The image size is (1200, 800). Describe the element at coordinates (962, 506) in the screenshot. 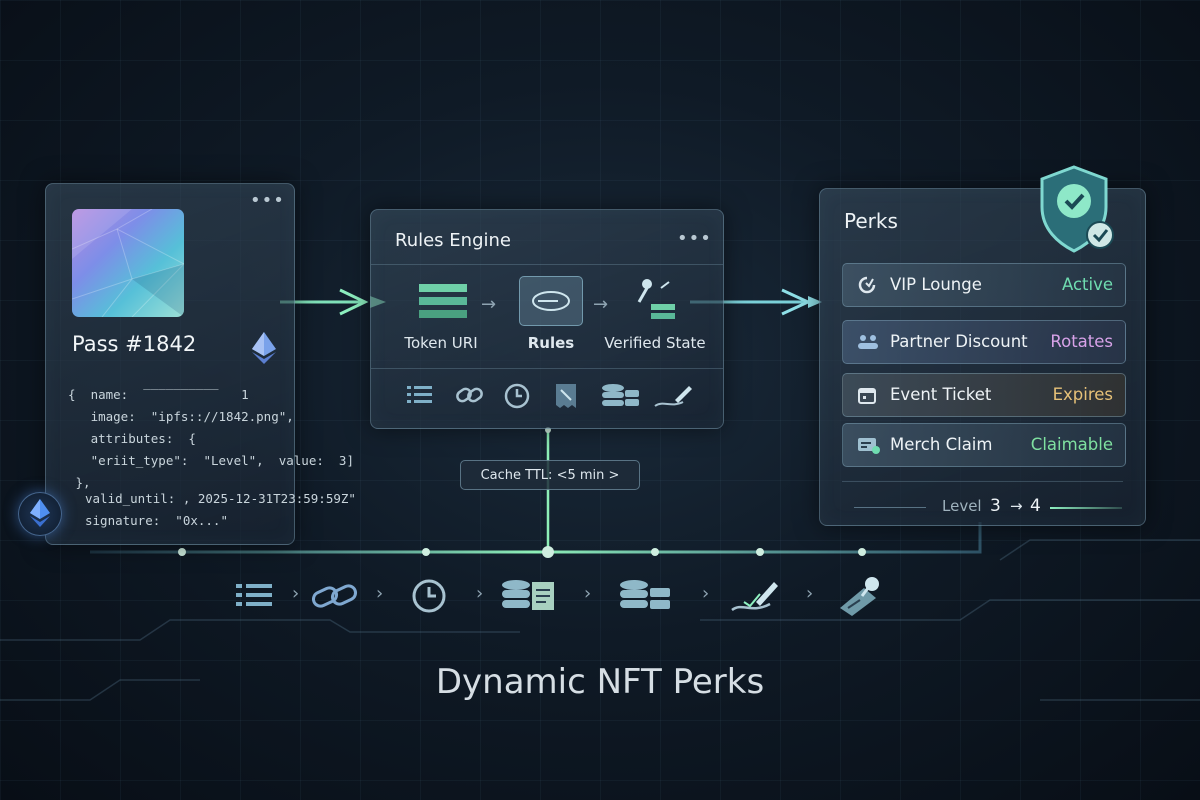

I see `level-label: Level` at that location.